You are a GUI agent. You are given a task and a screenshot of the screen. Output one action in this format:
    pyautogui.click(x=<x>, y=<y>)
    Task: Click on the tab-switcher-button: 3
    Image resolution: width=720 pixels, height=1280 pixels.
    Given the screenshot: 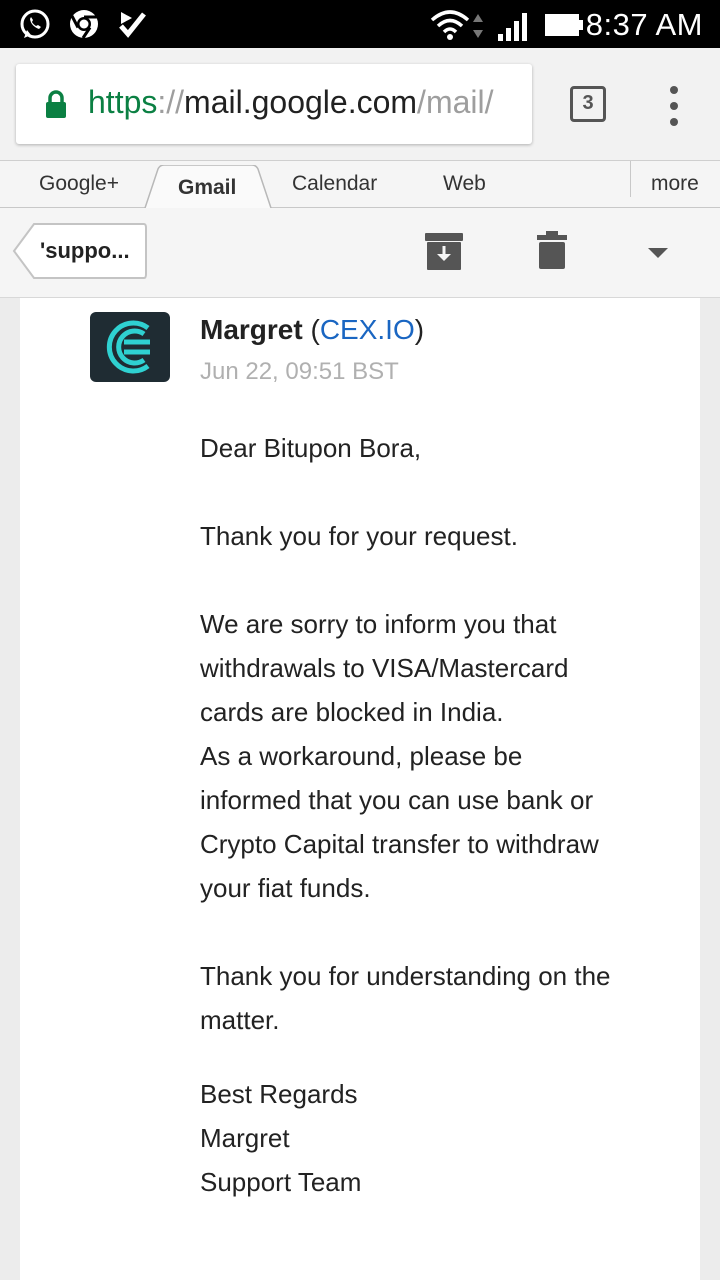 What is the action you would take?
    pyautogui.click(x=588, y=104)
    